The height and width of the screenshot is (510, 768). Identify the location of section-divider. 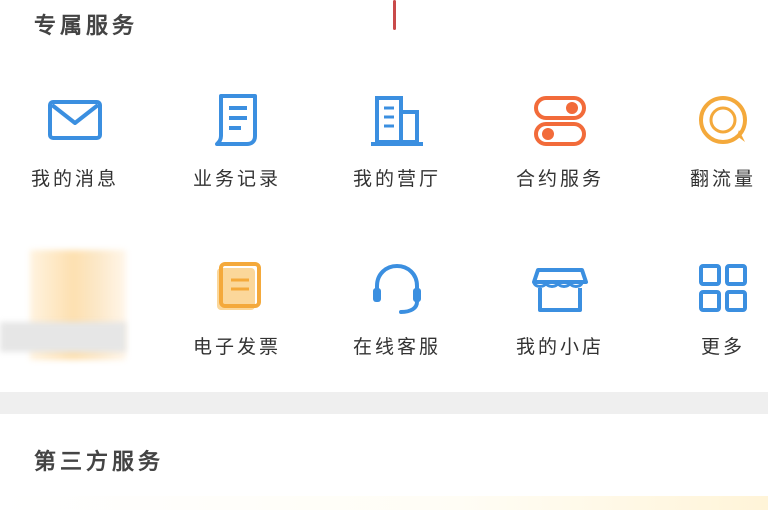
(384, 403).